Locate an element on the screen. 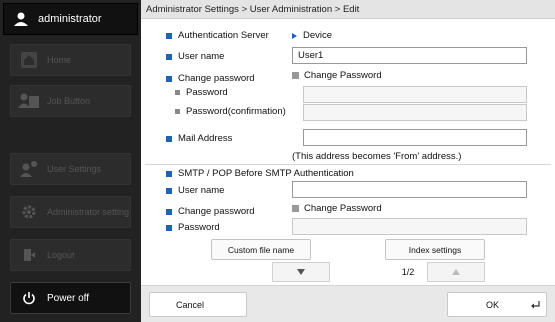  index-settings-button: Index settings is located at coordinates (435, 249).